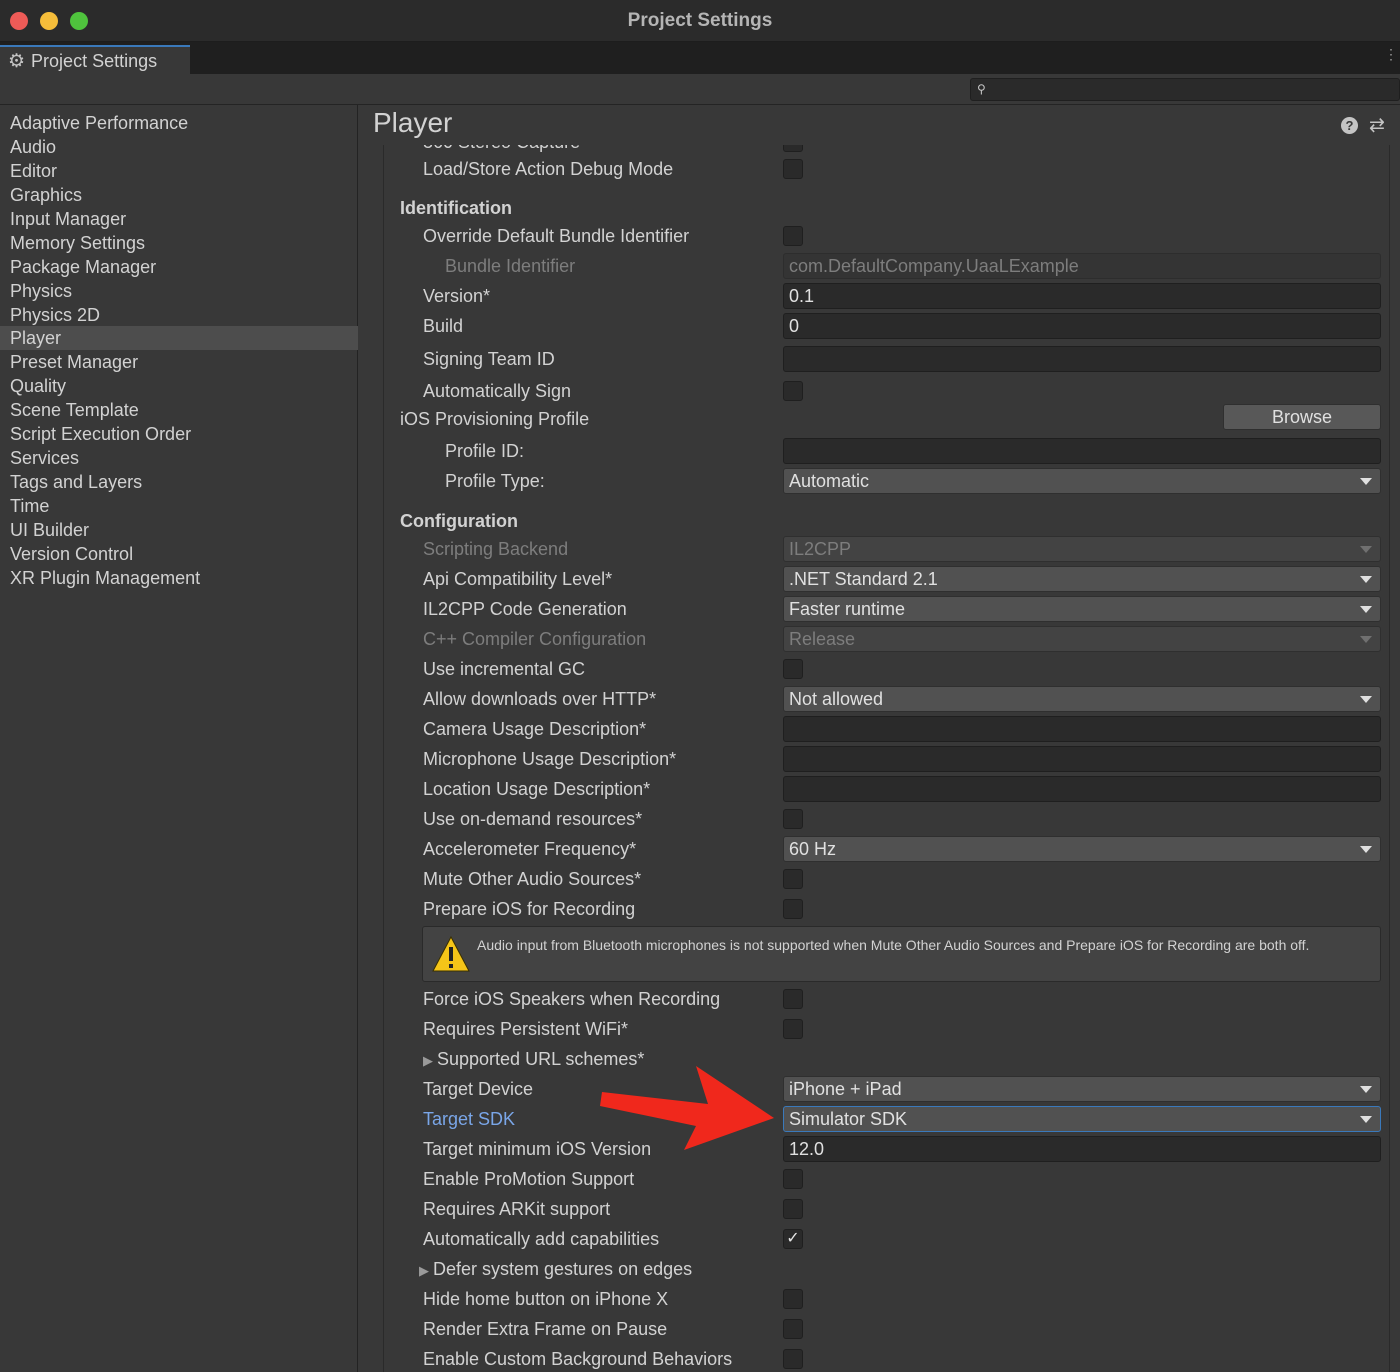  I want to click on window-title: Project Settings, so click(700, 20).